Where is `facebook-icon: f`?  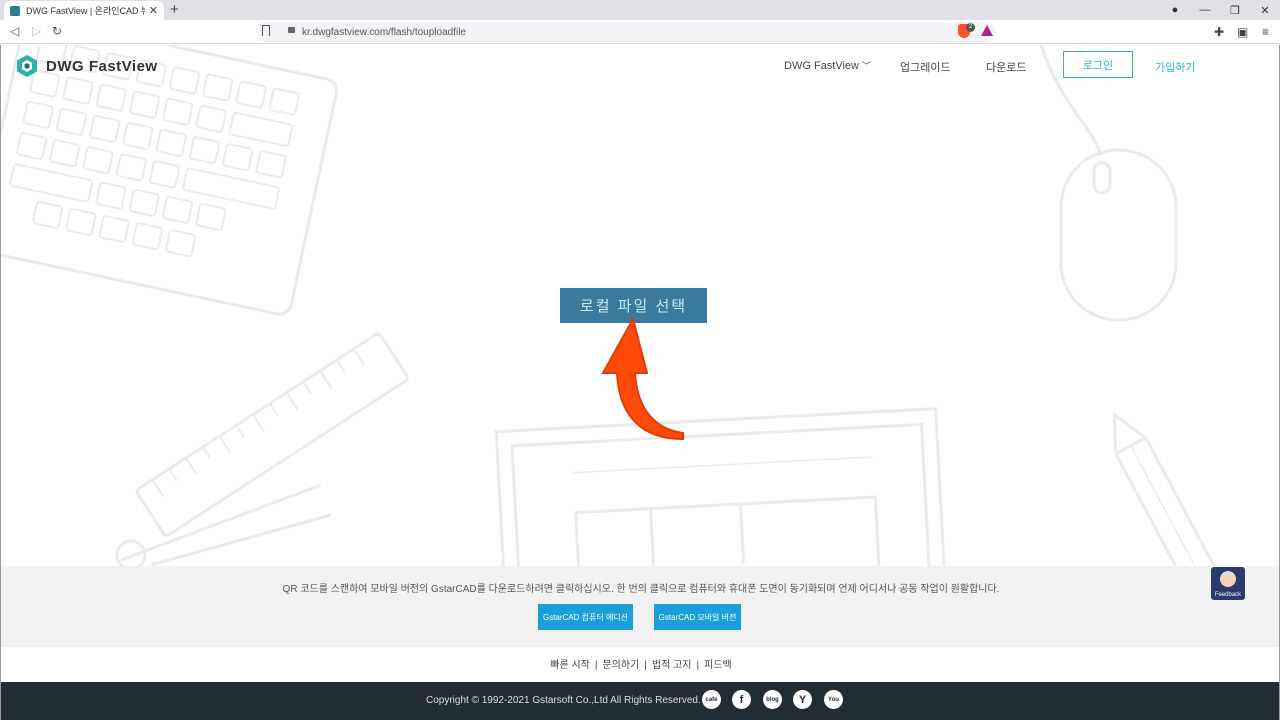 facebook-icon: f is located at coordinates (741, 699).